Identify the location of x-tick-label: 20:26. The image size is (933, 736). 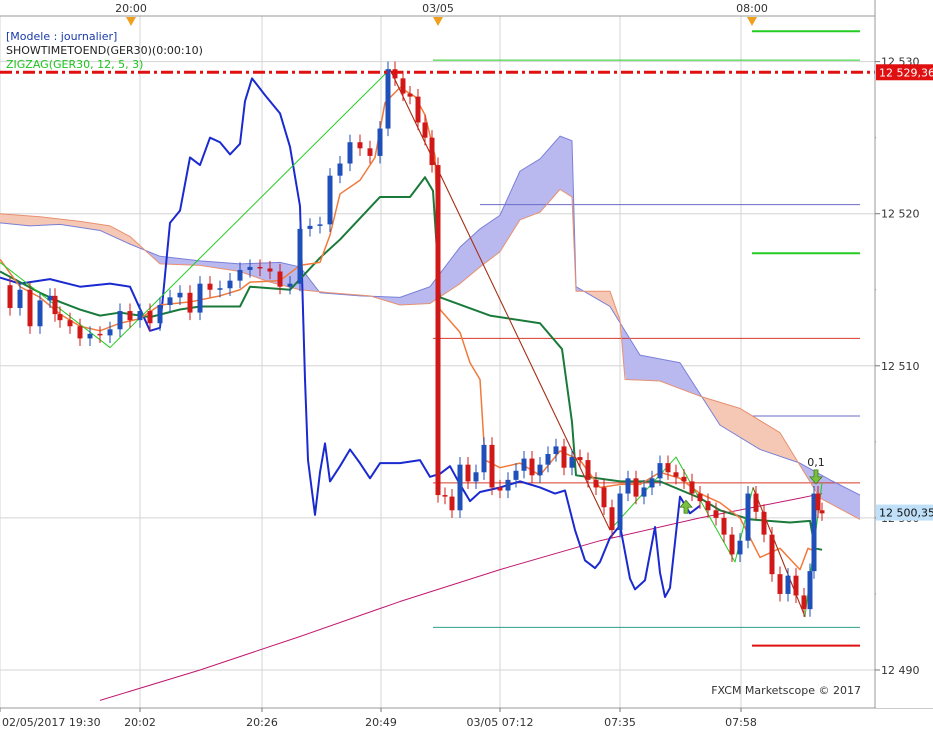
(262, 722).